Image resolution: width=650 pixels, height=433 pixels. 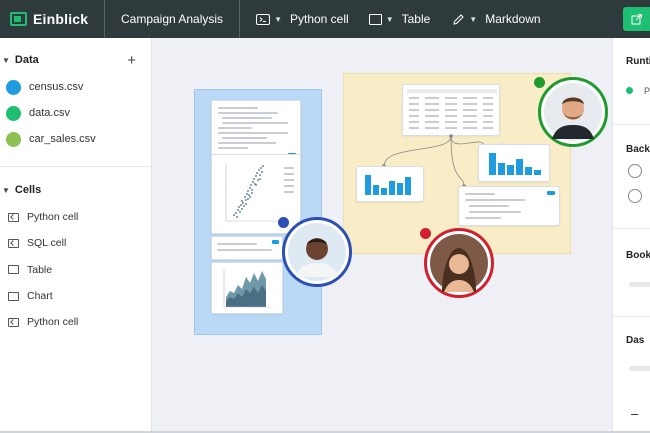 I want to click on cell-type-label: Chart, so click(x=40, y=296).